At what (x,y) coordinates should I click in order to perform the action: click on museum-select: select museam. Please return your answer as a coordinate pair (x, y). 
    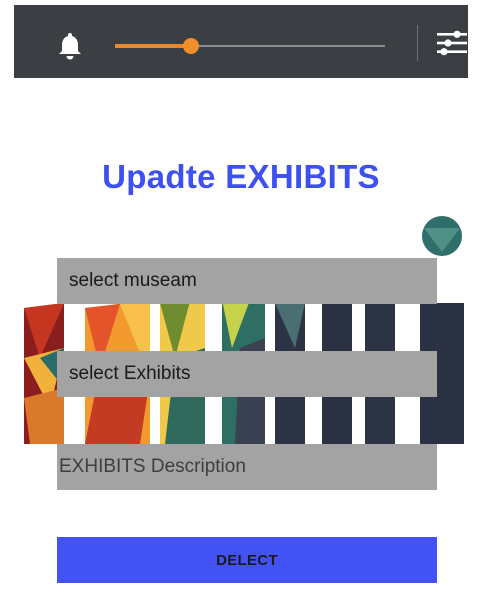
    Looking at the image, I should click on (247, 281).